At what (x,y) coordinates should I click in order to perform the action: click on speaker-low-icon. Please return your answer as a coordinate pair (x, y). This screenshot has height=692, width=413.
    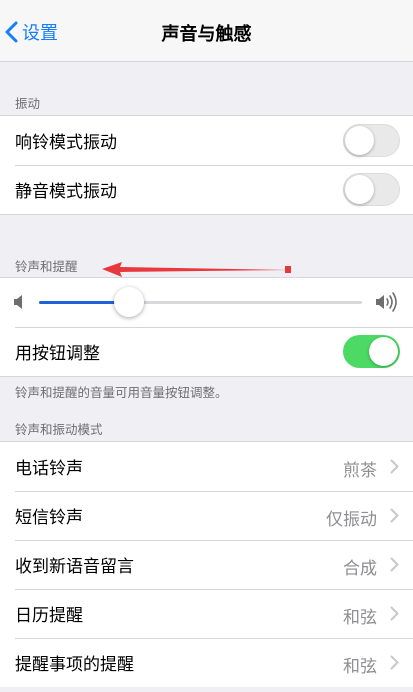
    Looking at the image, I should click on (18, 302).